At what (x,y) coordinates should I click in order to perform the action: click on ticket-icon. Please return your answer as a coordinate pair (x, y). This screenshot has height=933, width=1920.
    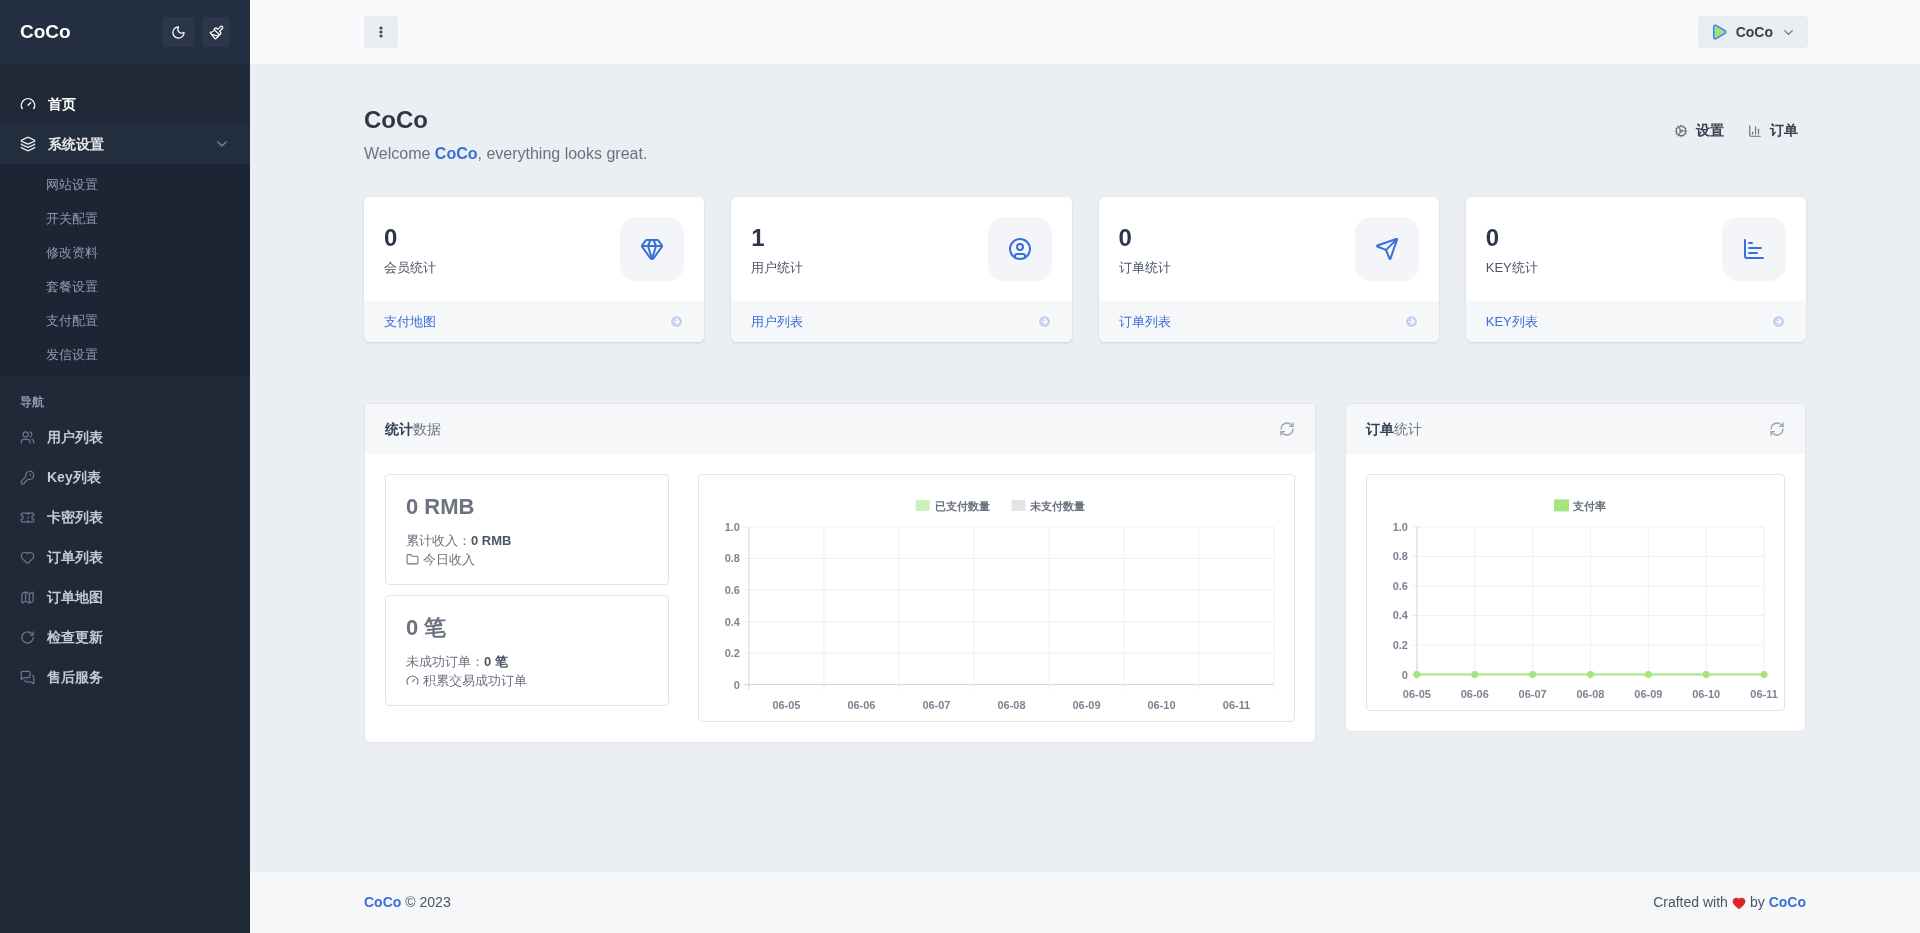
    Looking at the image, I should click on (27, 517).